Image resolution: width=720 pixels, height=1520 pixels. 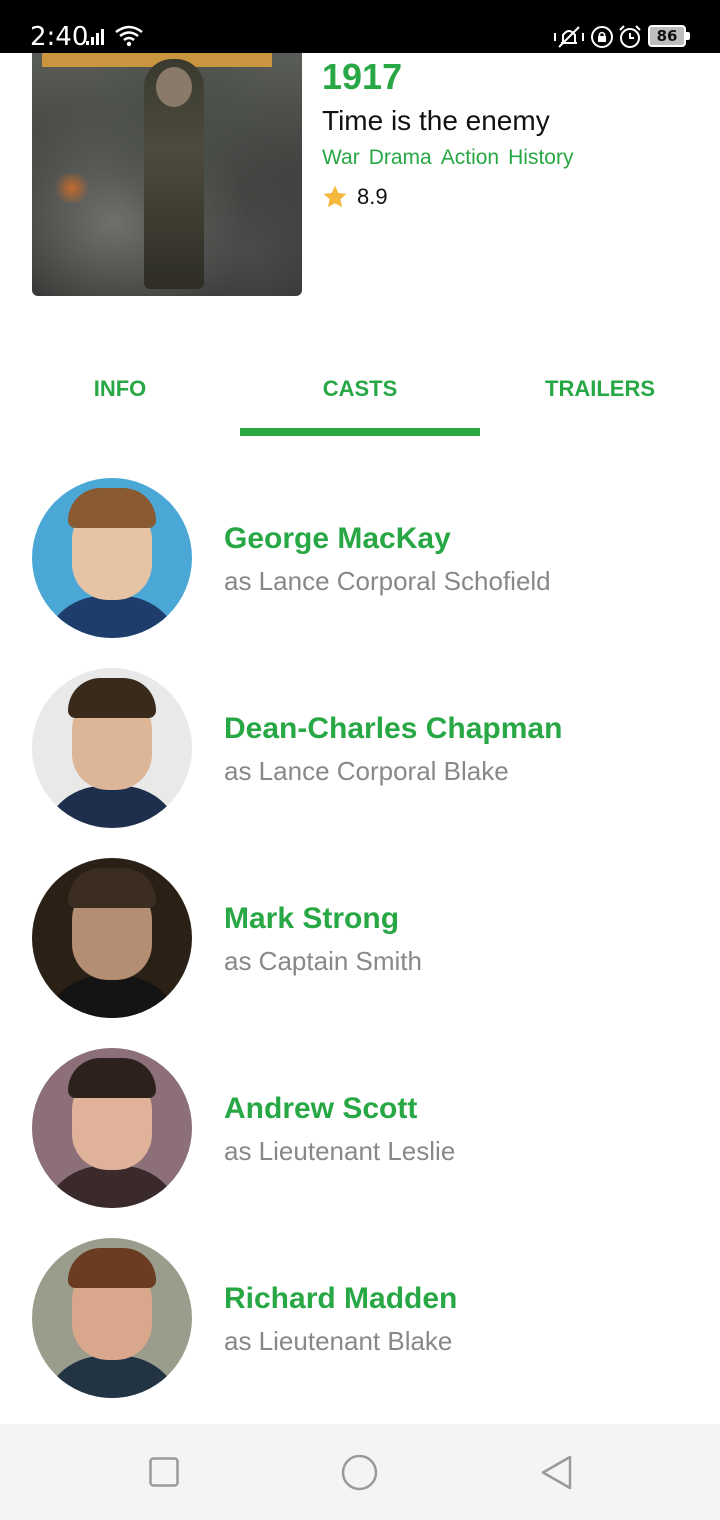 I want to click on cast-item: Mark Strong as Captain Smith, so click(x=360, y=938).